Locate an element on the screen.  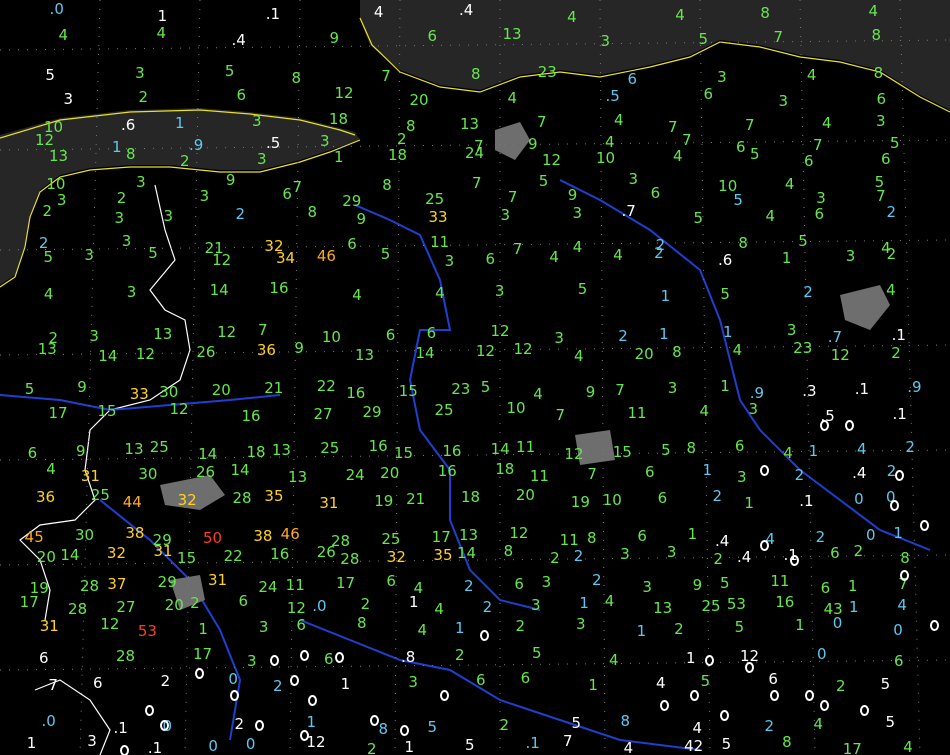
station-value: 46 is located at coordinates (290, 534).